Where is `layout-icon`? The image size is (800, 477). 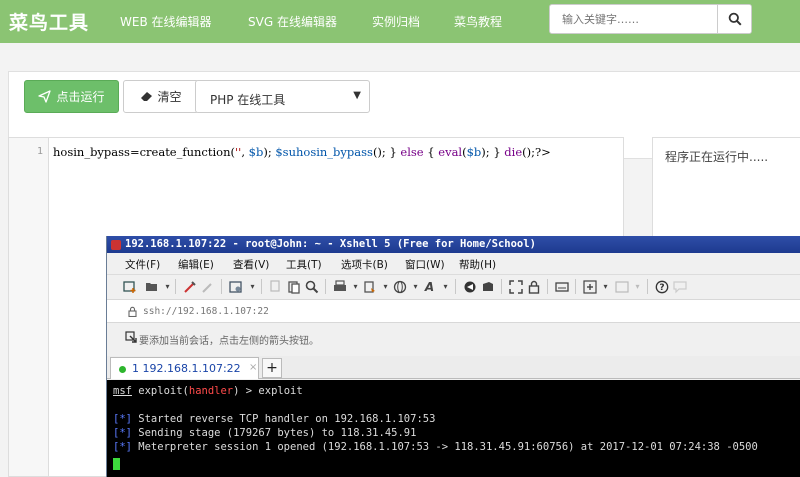 layout-icon is located at coordinates (621, 286).